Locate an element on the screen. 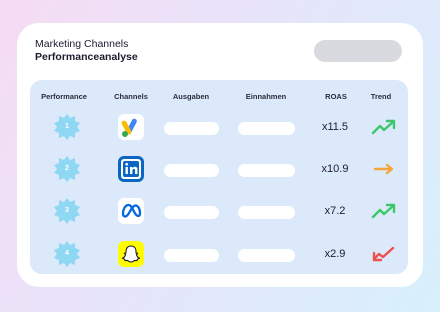 The height and width of the screenshot is (312, 440). header-performance: Performance is located at coordinates (64, 96).